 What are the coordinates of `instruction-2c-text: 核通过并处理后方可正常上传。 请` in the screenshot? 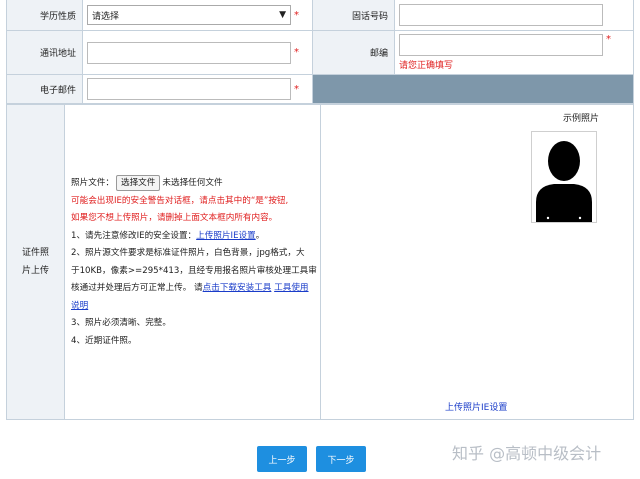 It's located at (137, 288).